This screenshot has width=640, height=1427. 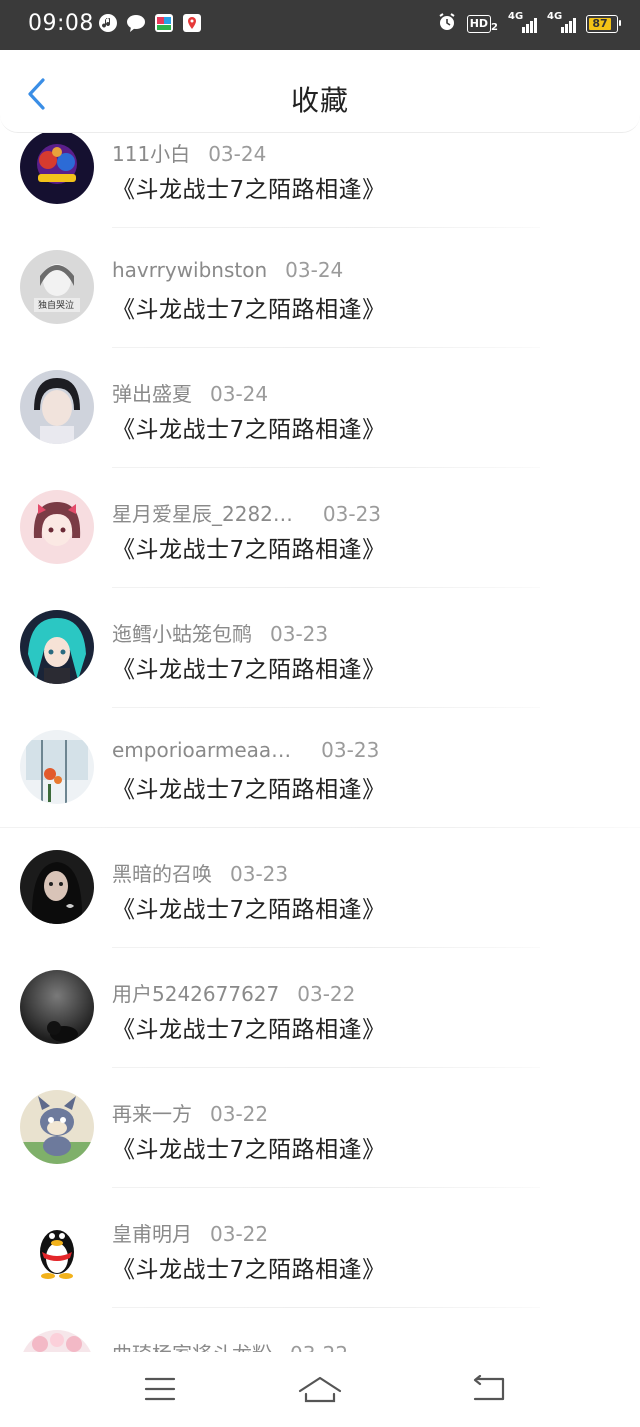 I want to click on username: 111小白, so click(x=151, y=154).